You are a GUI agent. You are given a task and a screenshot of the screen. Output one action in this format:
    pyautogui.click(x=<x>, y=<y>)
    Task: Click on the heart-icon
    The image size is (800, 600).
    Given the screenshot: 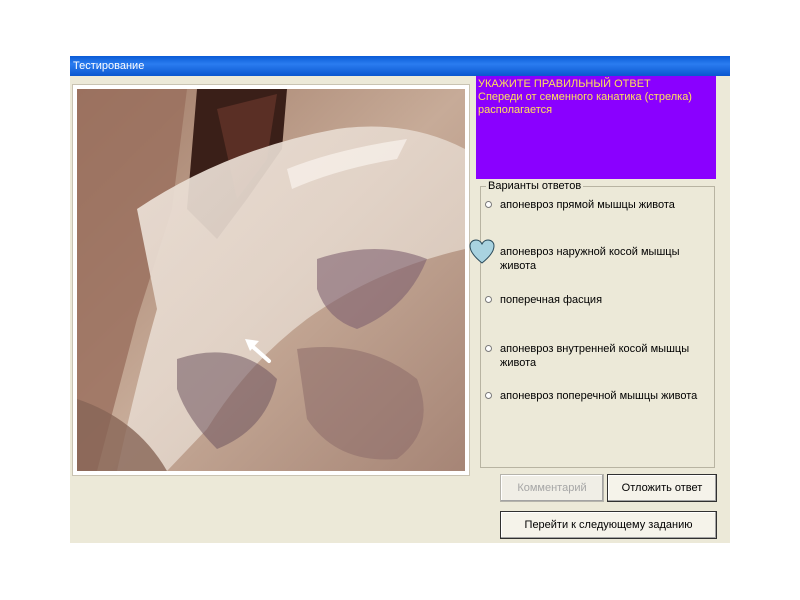 What is the action you would take?
    pyautogui.click(x=482, y=254)
    